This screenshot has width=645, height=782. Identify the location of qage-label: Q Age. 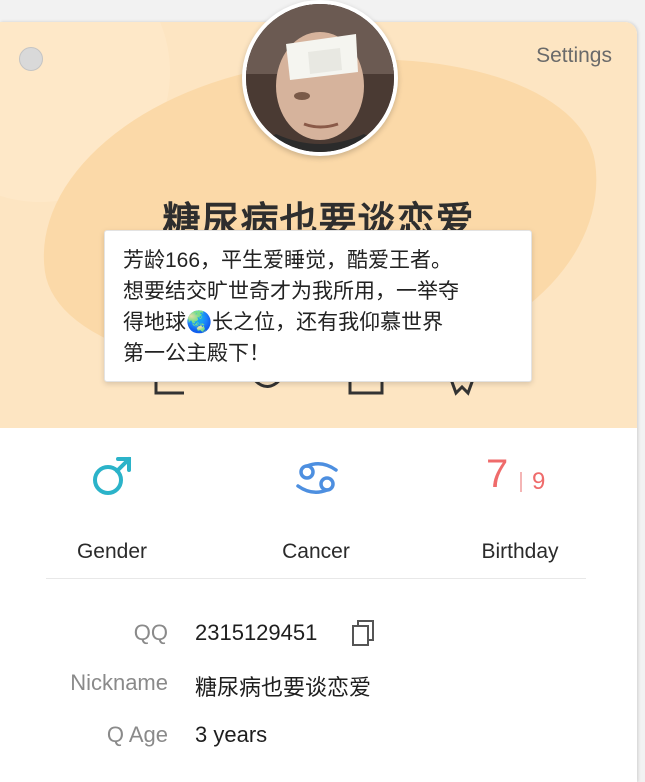
(137, 734).